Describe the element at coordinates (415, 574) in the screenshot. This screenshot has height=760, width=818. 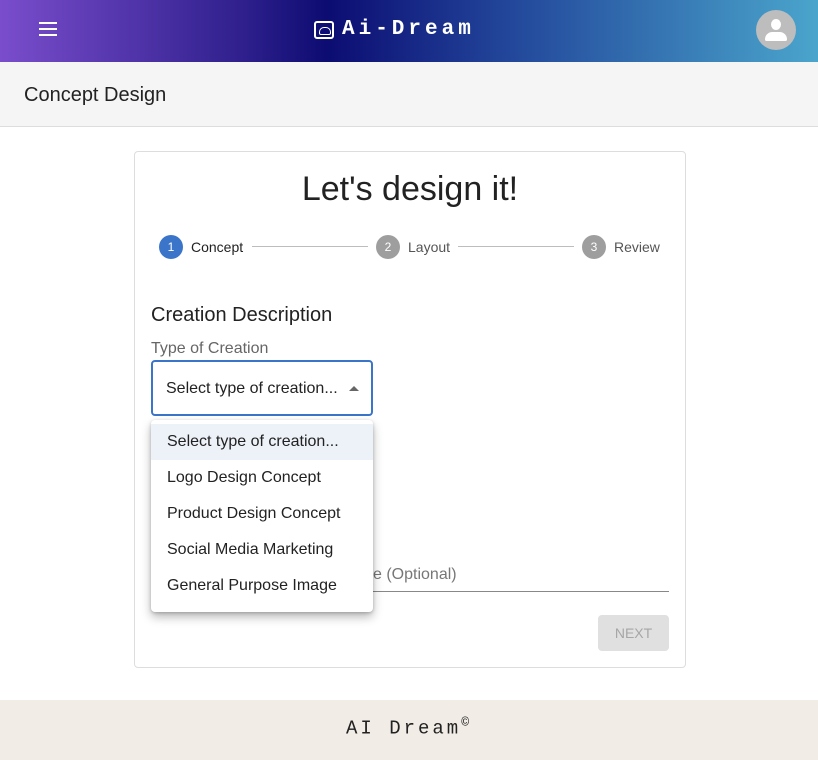
I see `optional-field-label: e (Optional)` at that location.